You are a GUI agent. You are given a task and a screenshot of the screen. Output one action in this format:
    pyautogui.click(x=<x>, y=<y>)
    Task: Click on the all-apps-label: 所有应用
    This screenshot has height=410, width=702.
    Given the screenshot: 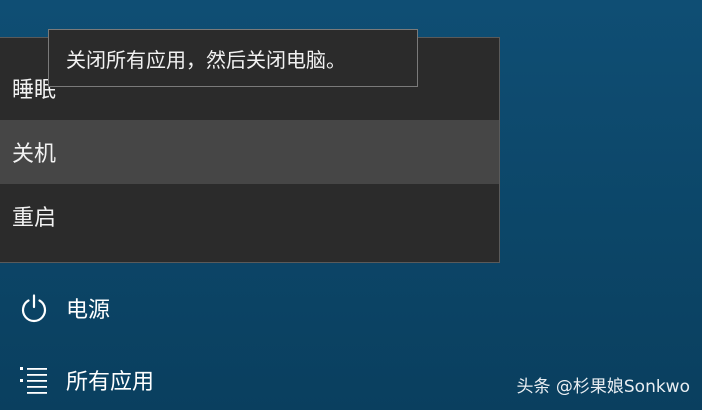 What is the action you would take?
    pyautogui.click(x=110, y=382)
    